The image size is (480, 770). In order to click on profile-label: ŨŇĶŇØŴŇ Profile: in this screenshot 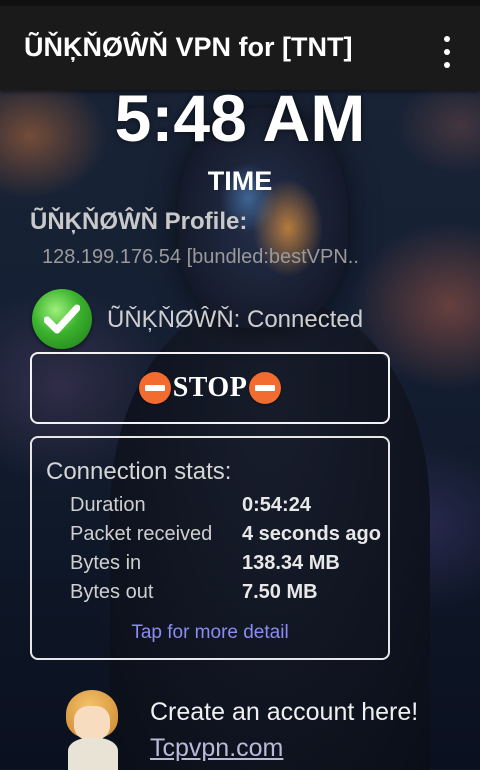, I will do `click(139, 221)`.